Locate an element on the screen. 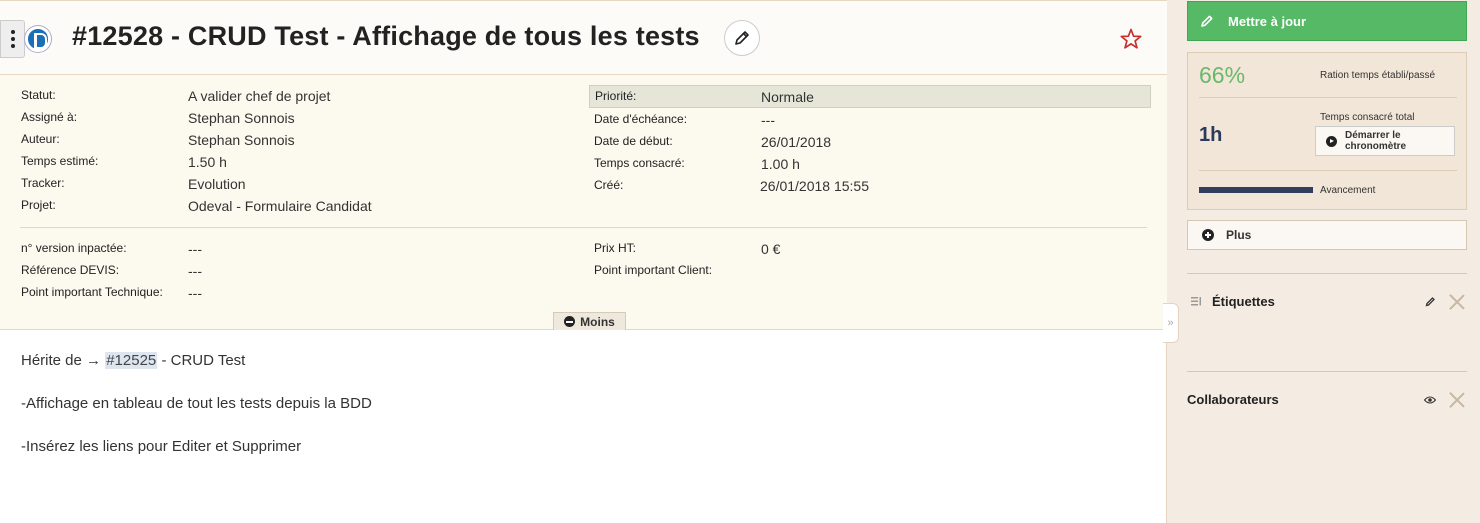  start-timer-button: Démarrer le chronomètre is located at coordinates (1385, 141).